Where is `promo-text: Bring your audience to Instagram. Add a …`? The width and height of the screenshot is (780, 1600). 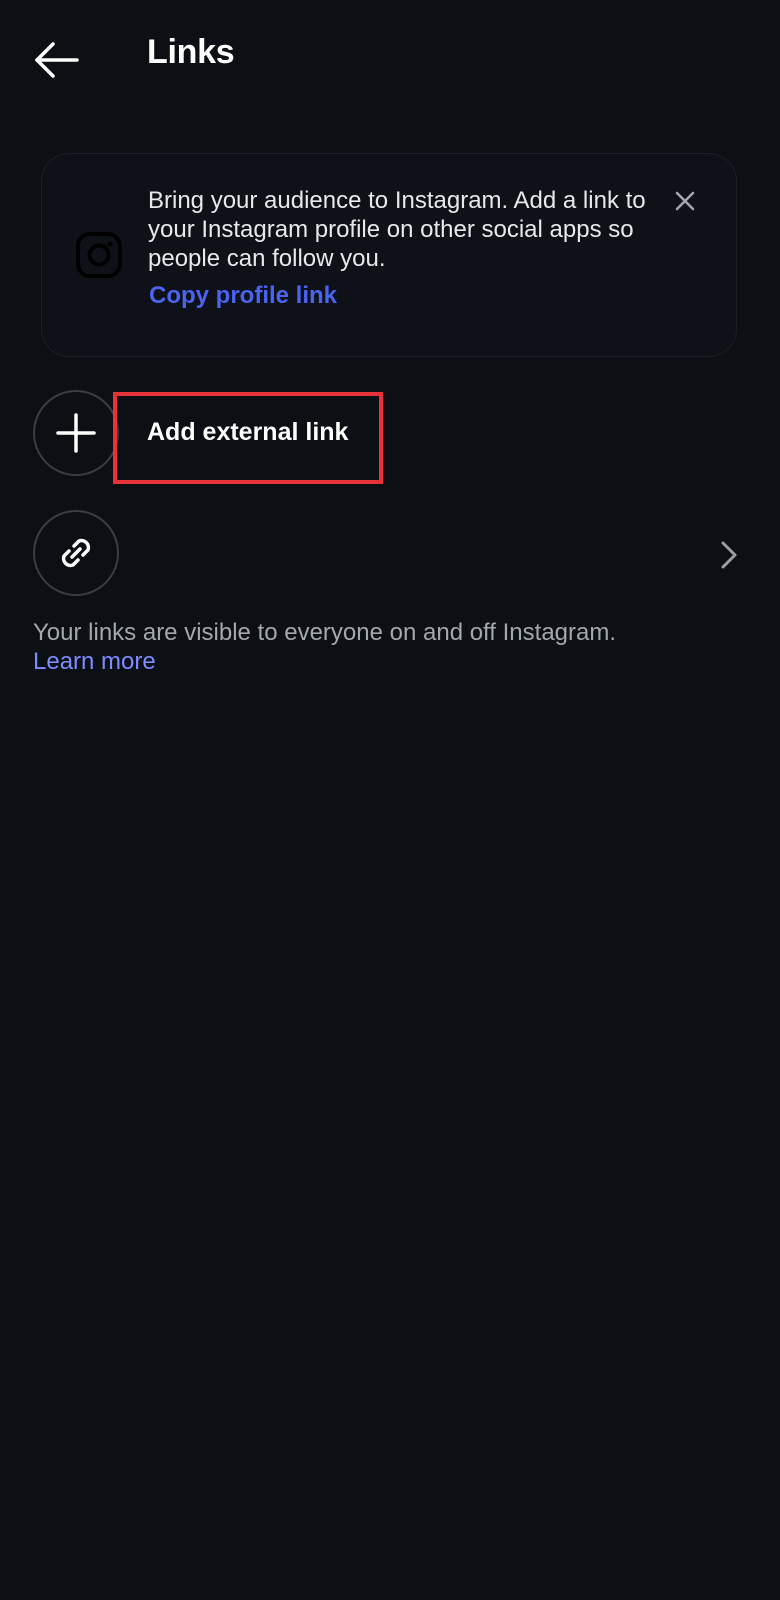
promo-text: Bring your audience to Instagram. Add a … is located at coordinates (397, 229).